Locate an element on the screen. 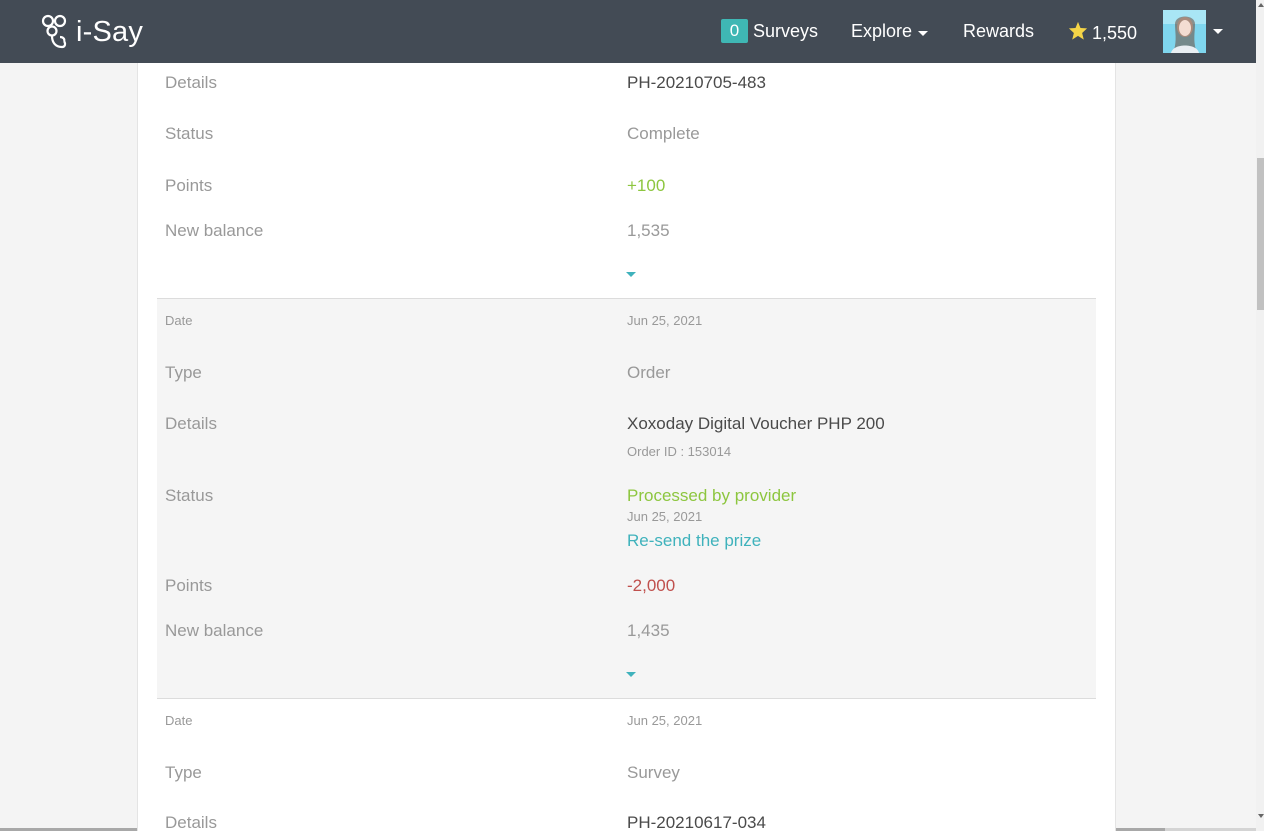 This screenshot has height=831, width=1264. points-value: -2,000 is located at coordinates (651, 585).